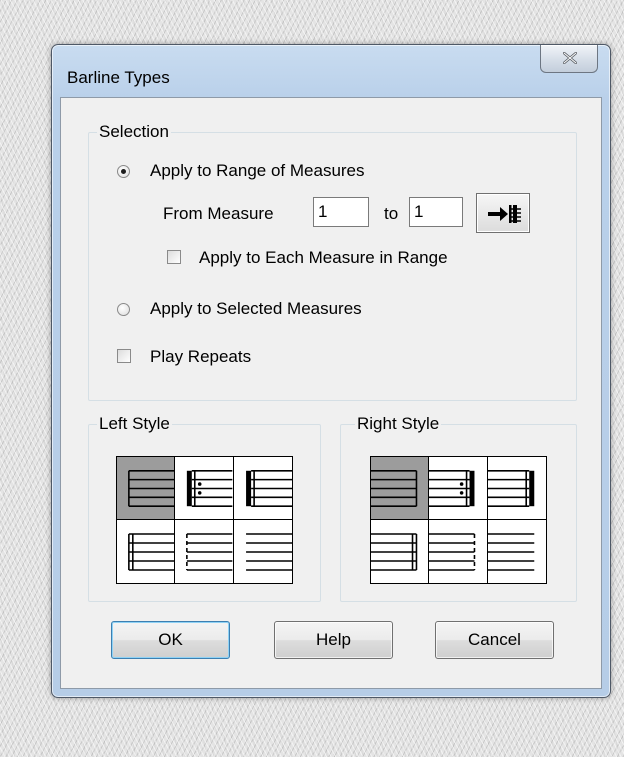 The image size is (624, 757). I want to click on left-style-invisible, so click(262, 551).